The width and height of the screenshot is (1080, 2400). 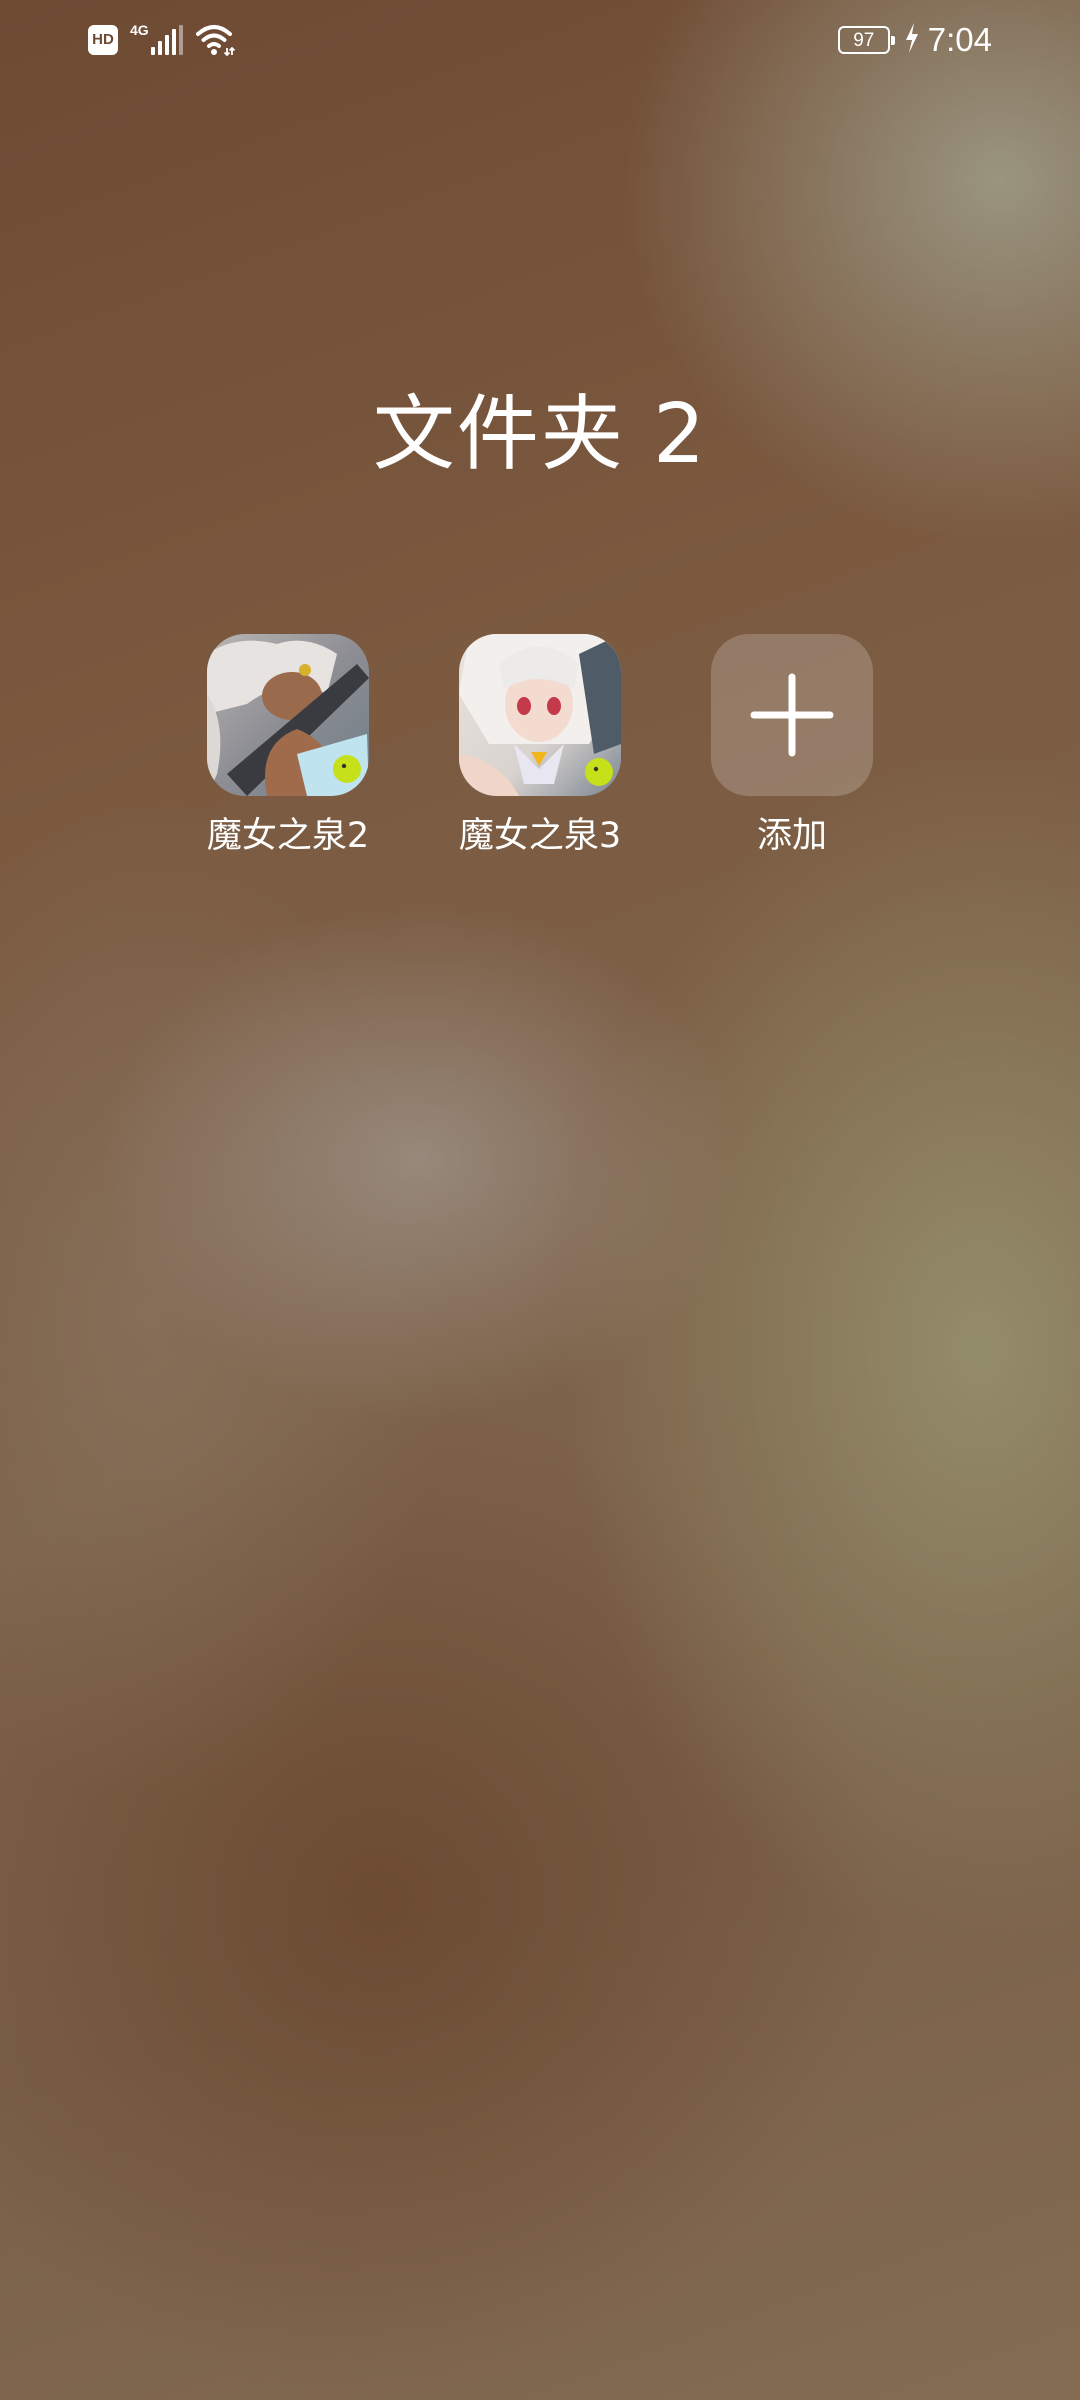 I want to click on charging-icon, so click(x=912, y=40).